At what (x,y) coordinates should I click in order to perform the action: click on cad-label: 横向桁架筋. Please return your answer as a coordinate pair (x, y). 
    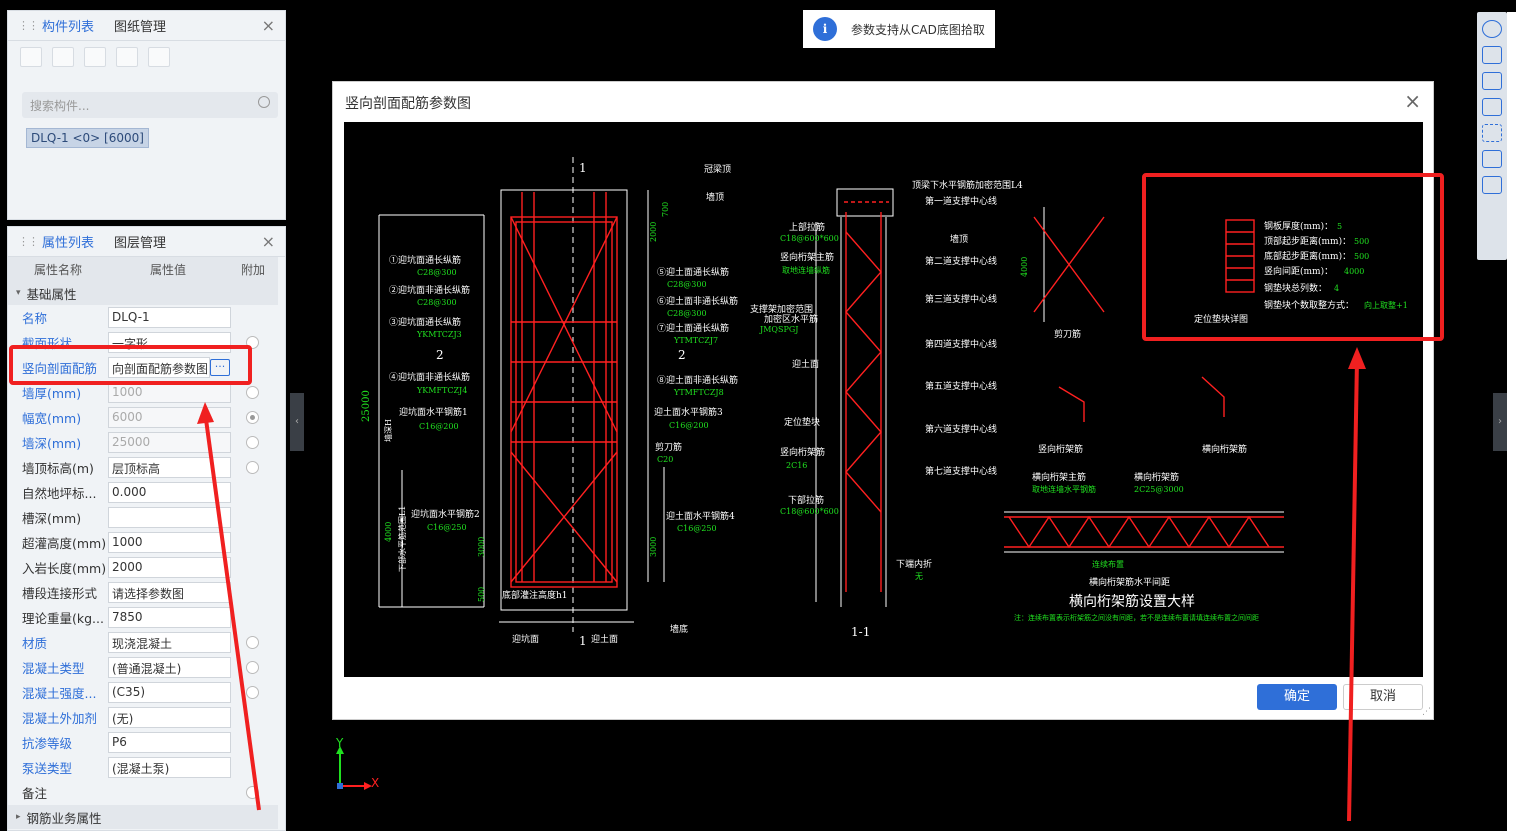
    Looking at the image, I should click on (1156, 477).